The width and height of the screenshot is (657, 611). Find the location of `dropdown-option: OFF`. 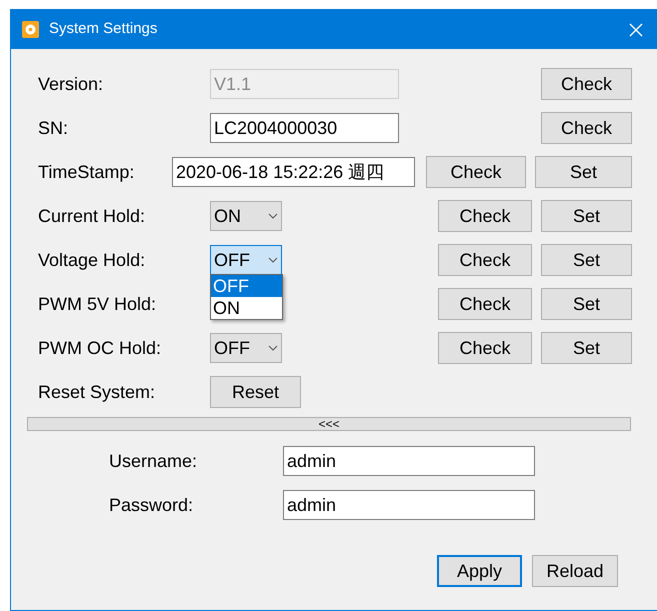

dropdown-option: OFF is located at coordinates (246, 286).